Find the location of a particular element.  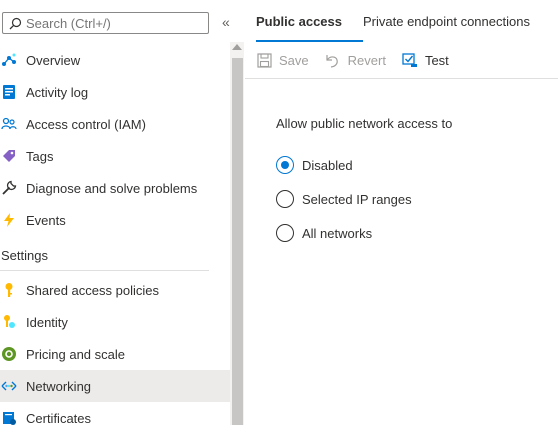

save-button: Save is located at coordinates (282, 60).